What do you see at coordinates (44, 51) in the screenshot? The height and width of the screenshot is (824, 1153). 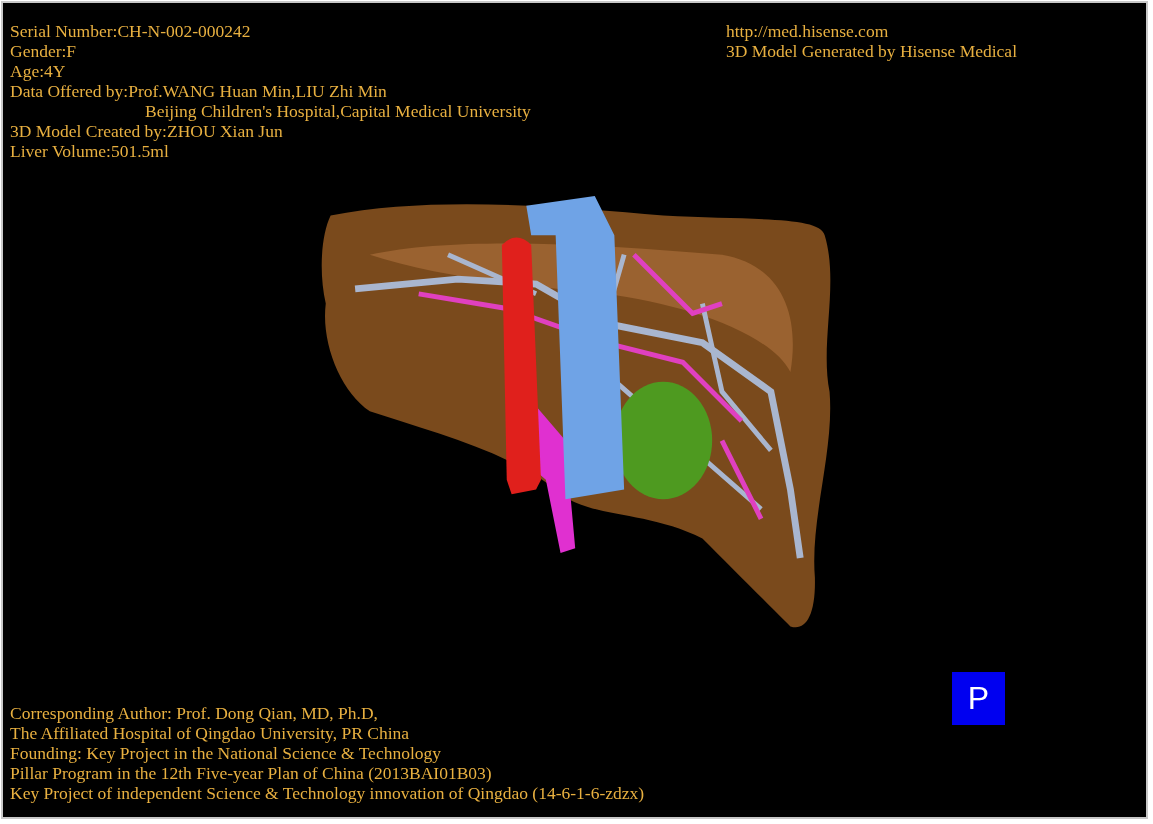 I see `info-text: Gender:F` at bounding box center [44, 51].